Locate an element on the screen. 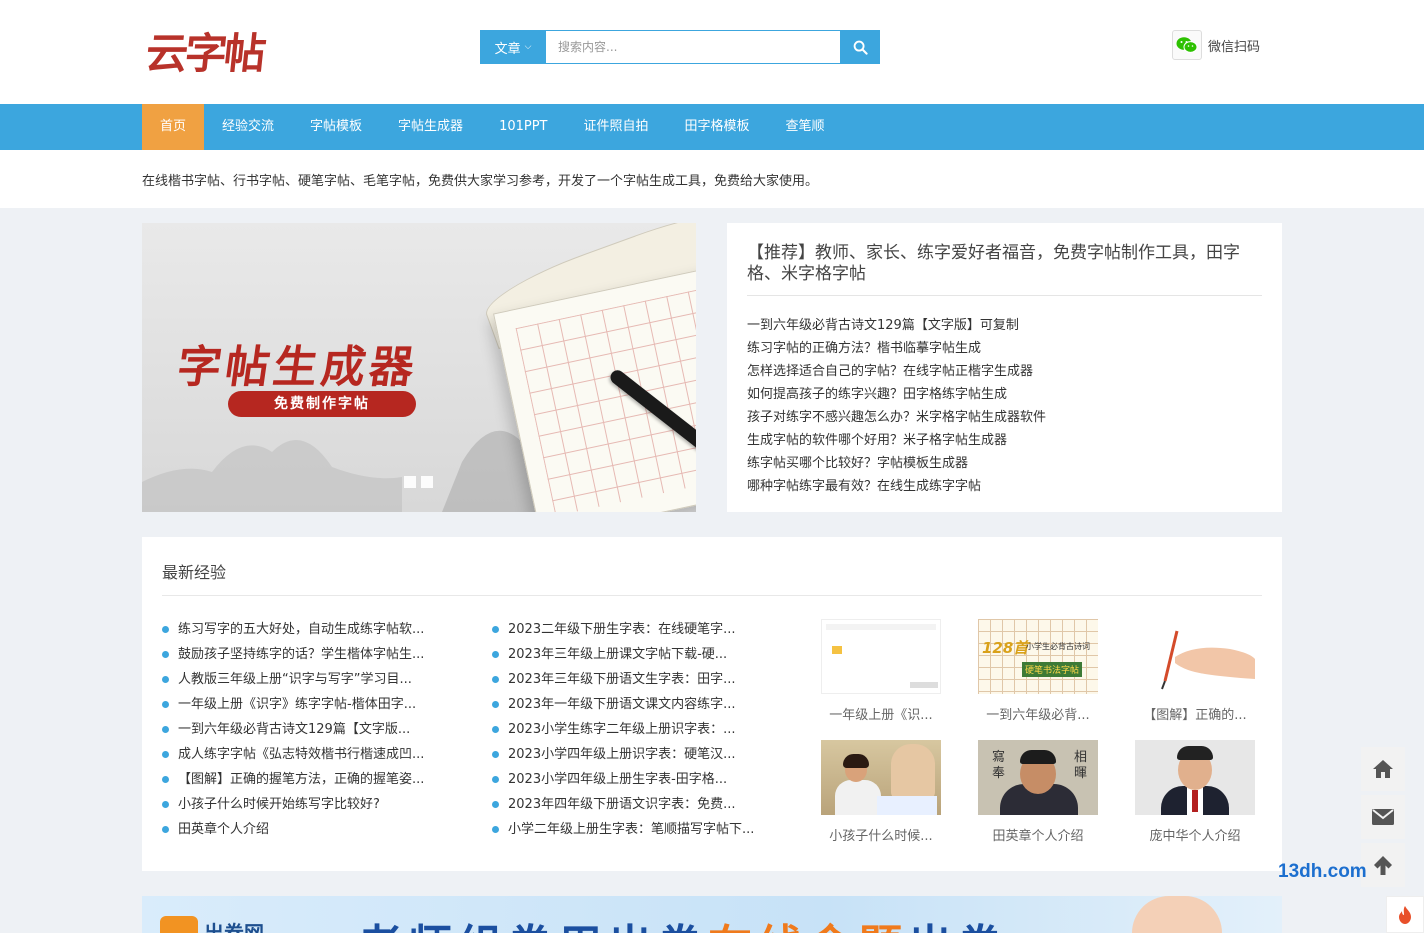 The height and width of the screenshot is (933, 1424). nav-item-id-photo: 证件照自拍 is located at coordinates (616, 127).